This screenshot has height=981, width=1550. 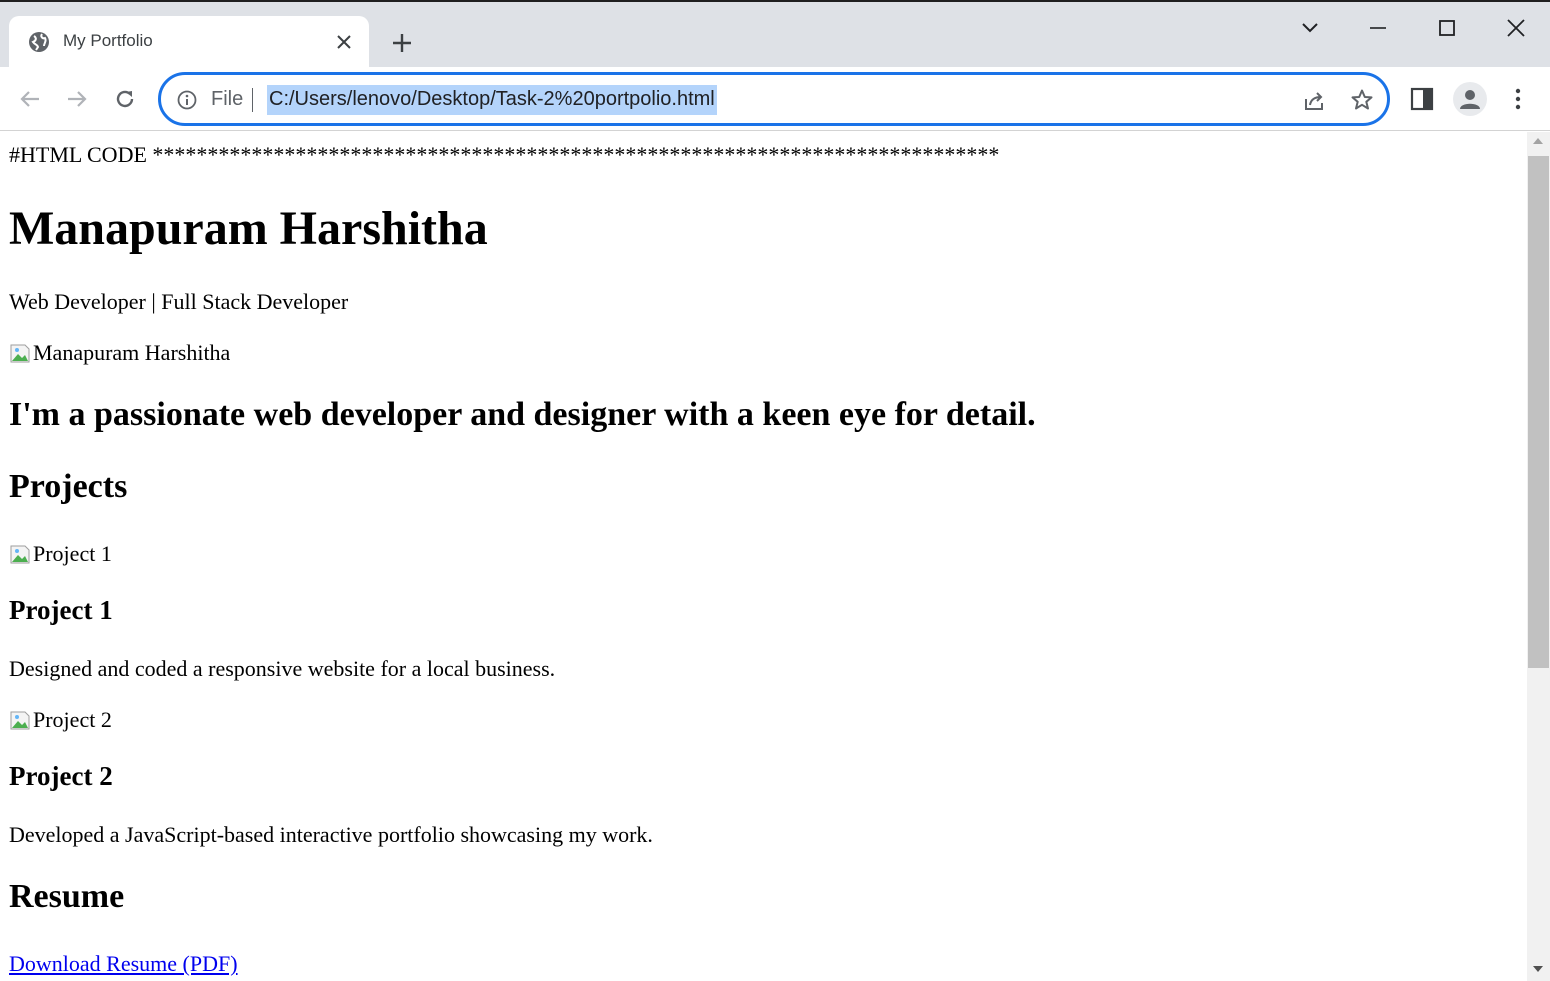 I want to click on side-panel-icon, so click(x=1422, y=99).